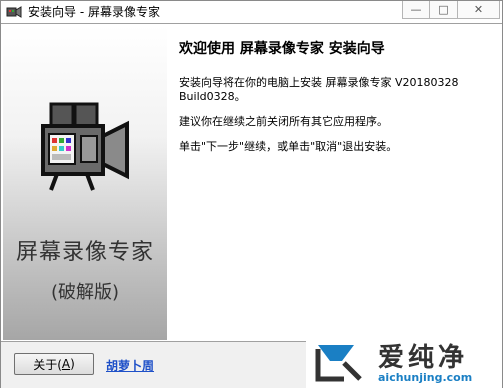 The width and height of the screenshot is (503, 389). Describe the element at coordinates (14, 12) in the screenshot. I see `app-camera-icon` at that location.